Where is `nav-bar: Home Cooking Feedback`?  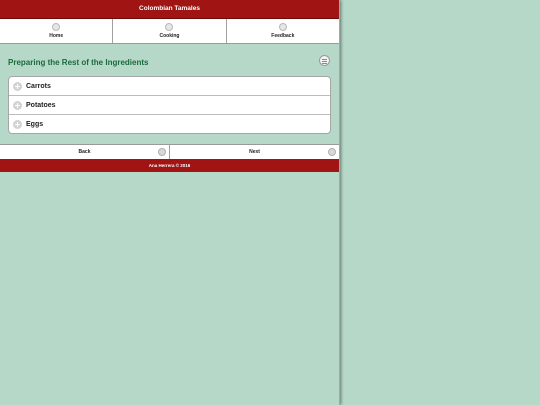
nav-bar: Home Cooking Feedback is located at coordinates (169, 31).